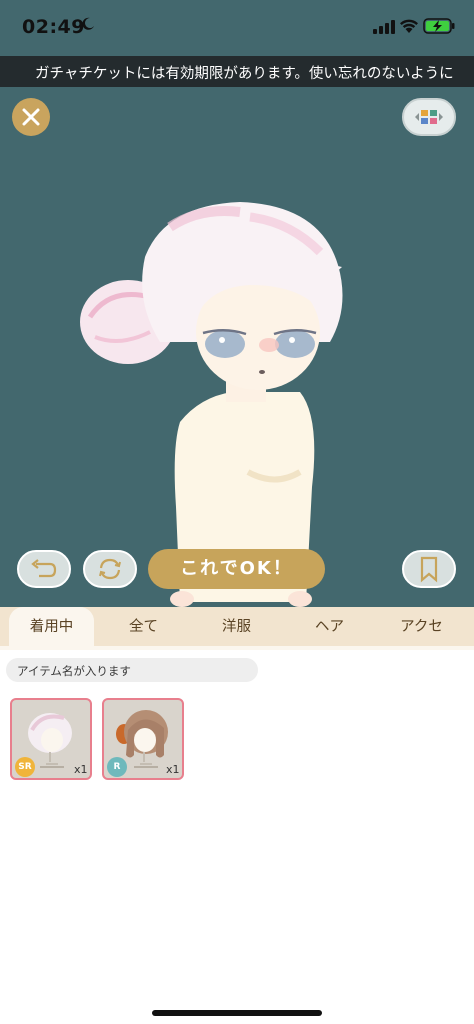  I want to click on bookmark-button, so click(429, 569).